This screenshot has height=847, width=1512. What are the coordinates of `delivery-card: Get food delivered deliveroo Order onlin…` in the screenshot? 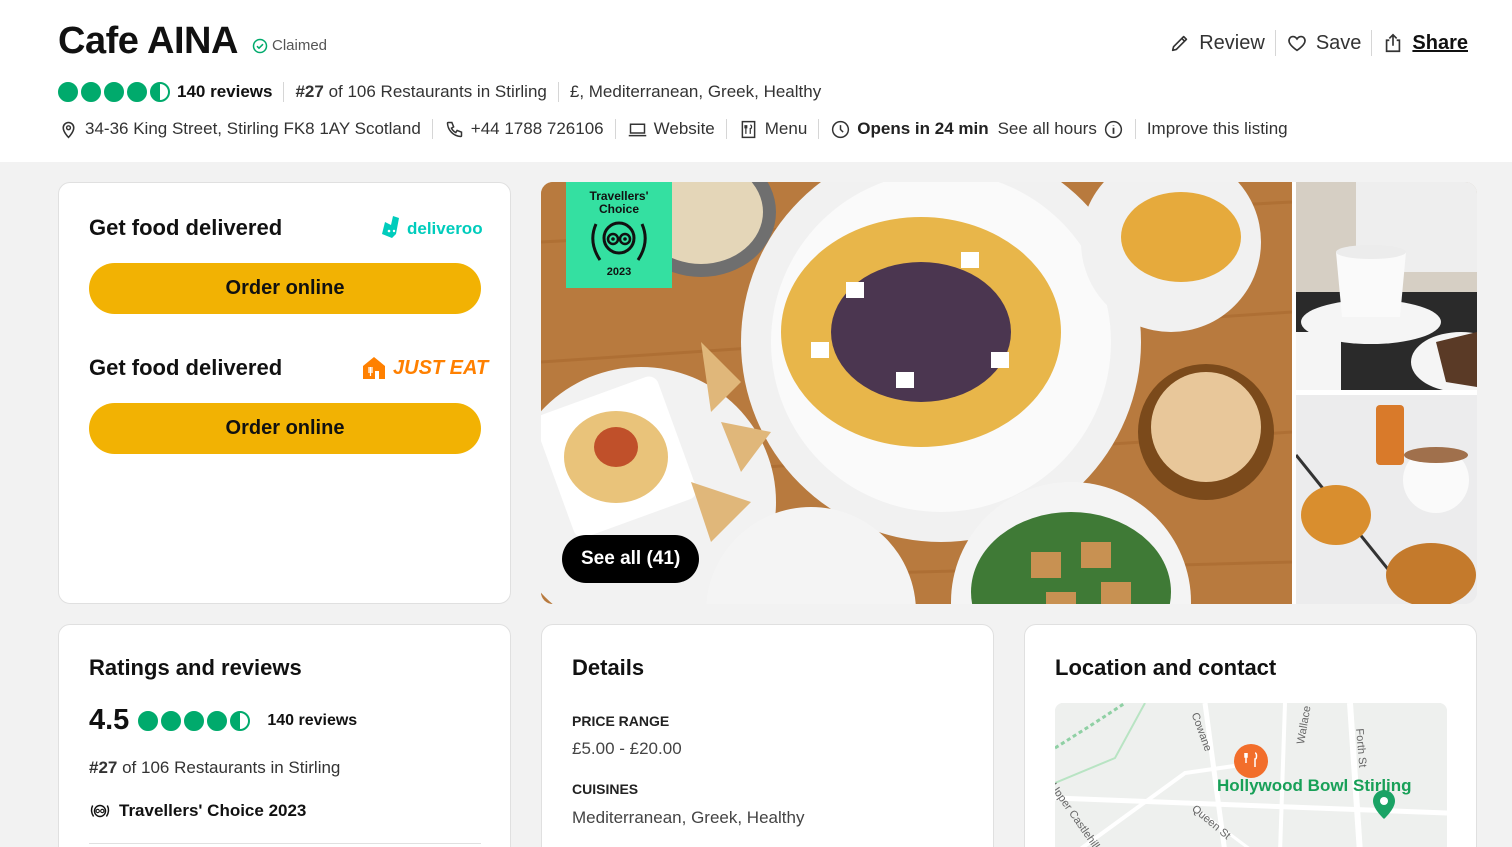 It's located at (284, 393).